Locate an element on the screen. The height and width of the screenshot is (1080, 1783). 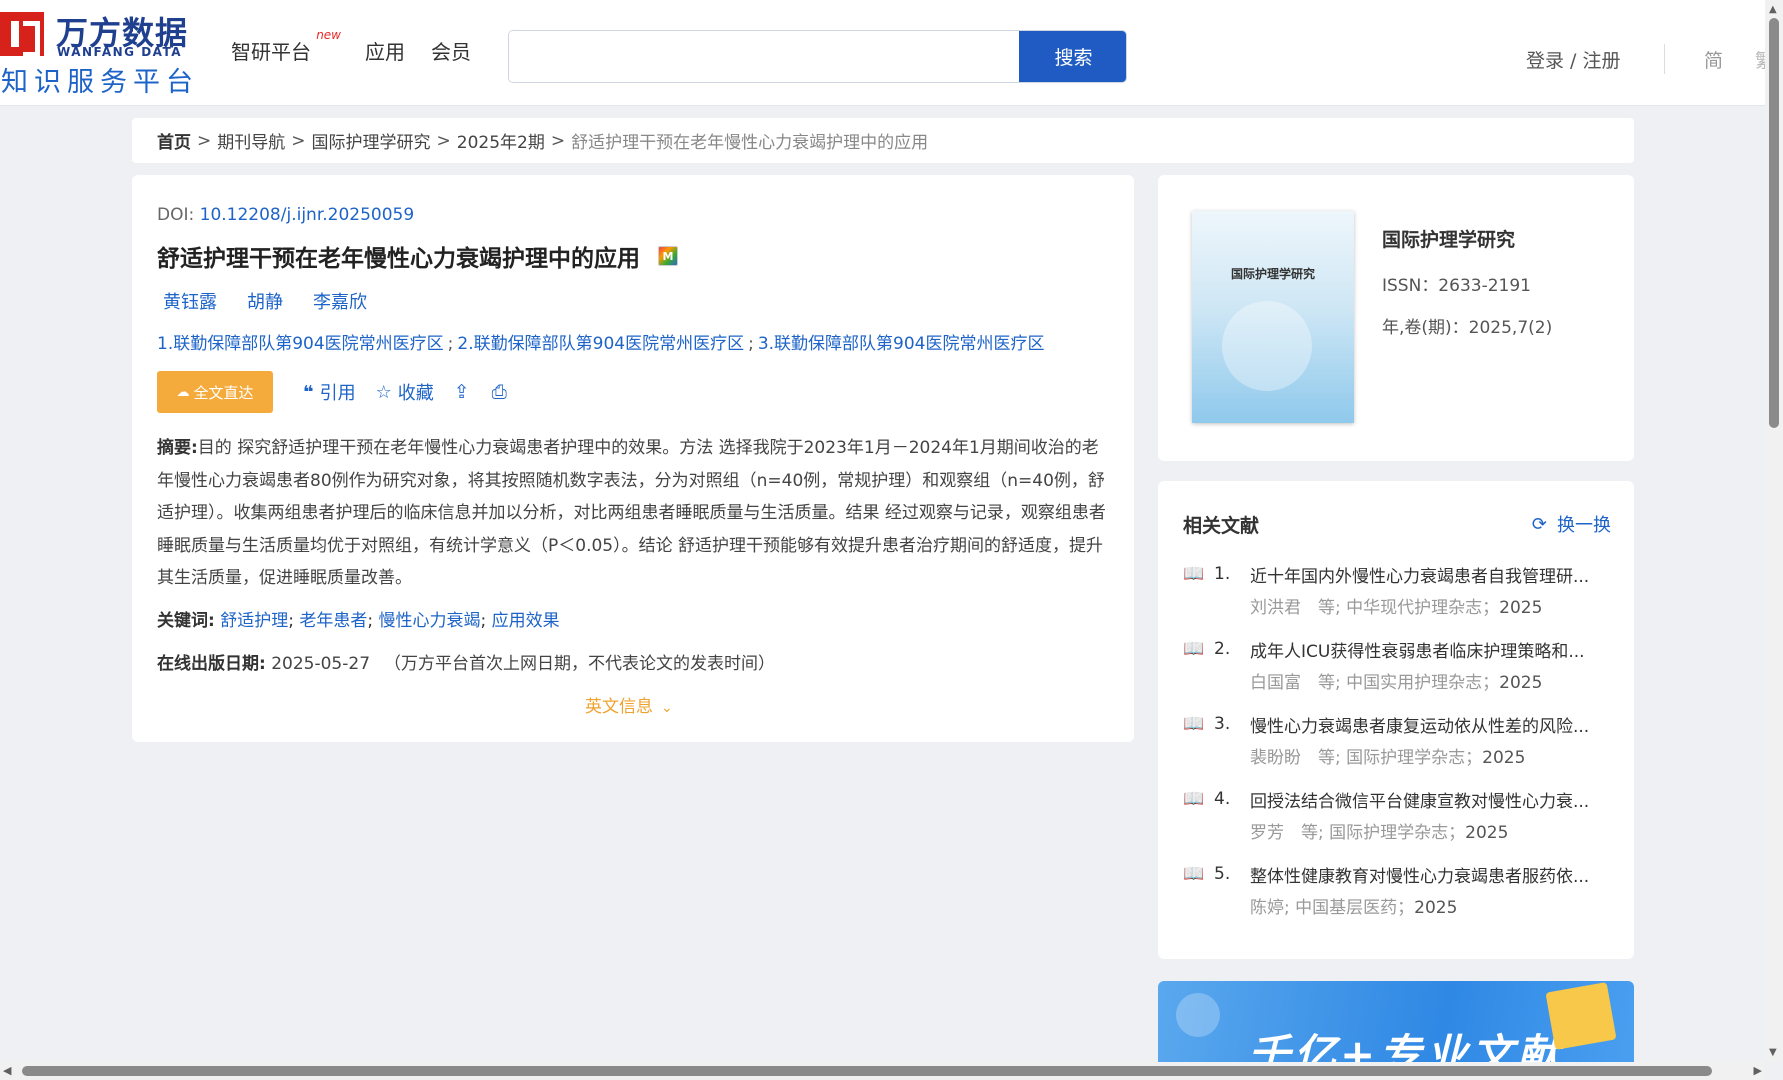
refresh-button: ⟳ 换一换 is located at coordinates (1571, 524).